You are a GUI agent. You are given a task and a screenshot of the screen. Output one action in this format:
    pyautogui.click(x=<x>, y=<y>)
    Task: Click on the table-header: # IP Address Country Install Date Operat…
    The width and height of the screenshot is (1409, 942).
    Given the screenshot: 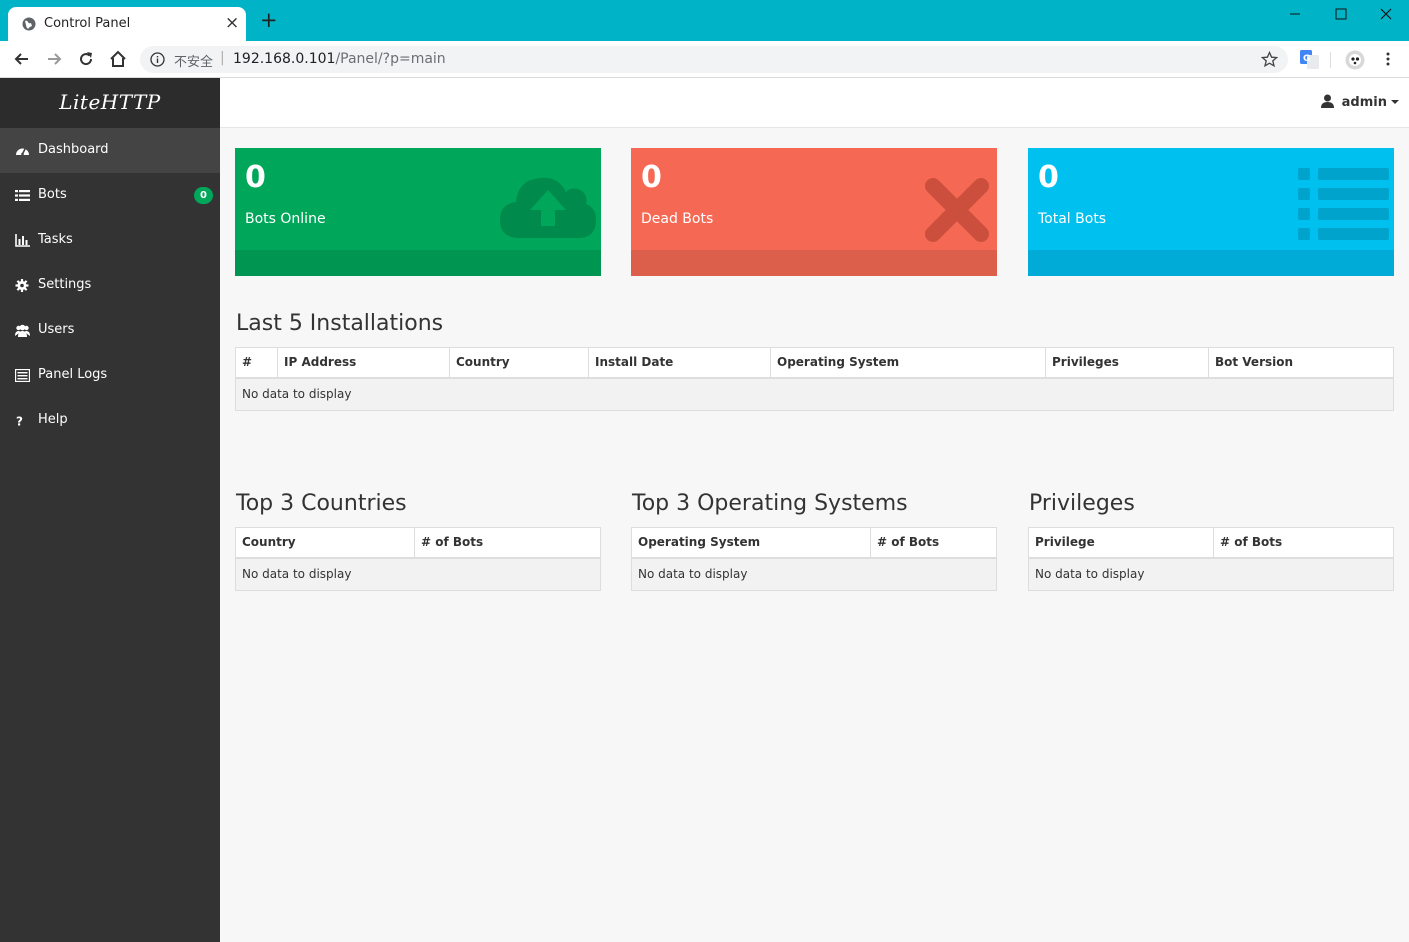 What is the action you would take?
    pyautogui.click(x=814, y=363)
    